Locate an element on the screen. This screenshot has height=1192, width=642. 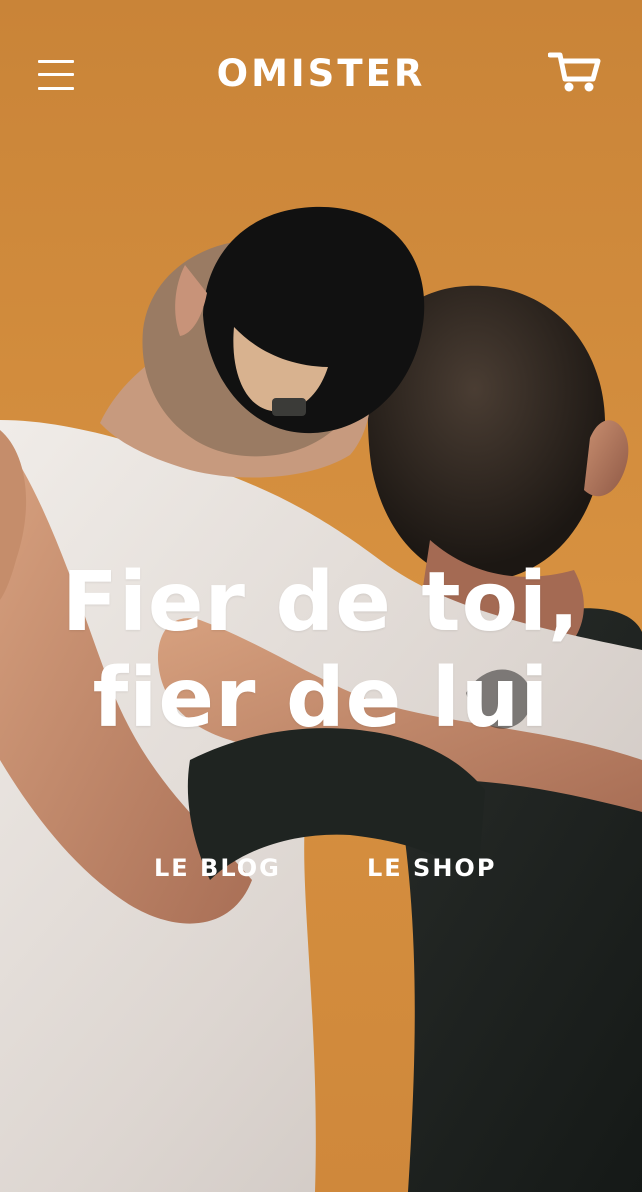
brand-name: OMISTER is located at coordinates (321, 74).